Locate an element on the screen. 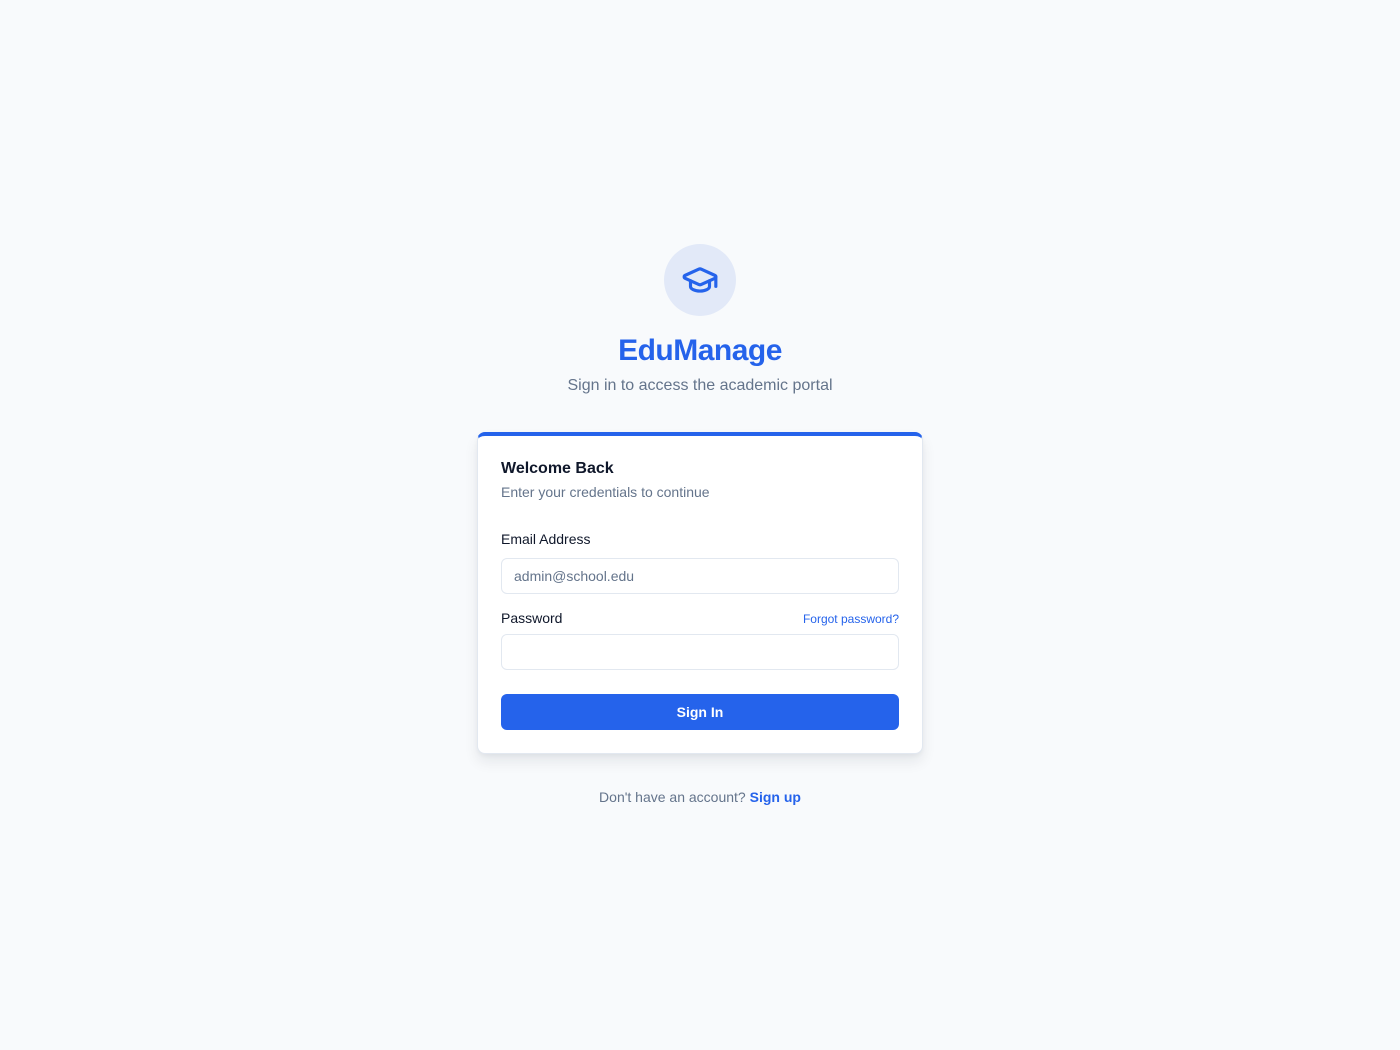 This screenshot has height=1050, width=1400. email-field is located at coordinates (700, 576).